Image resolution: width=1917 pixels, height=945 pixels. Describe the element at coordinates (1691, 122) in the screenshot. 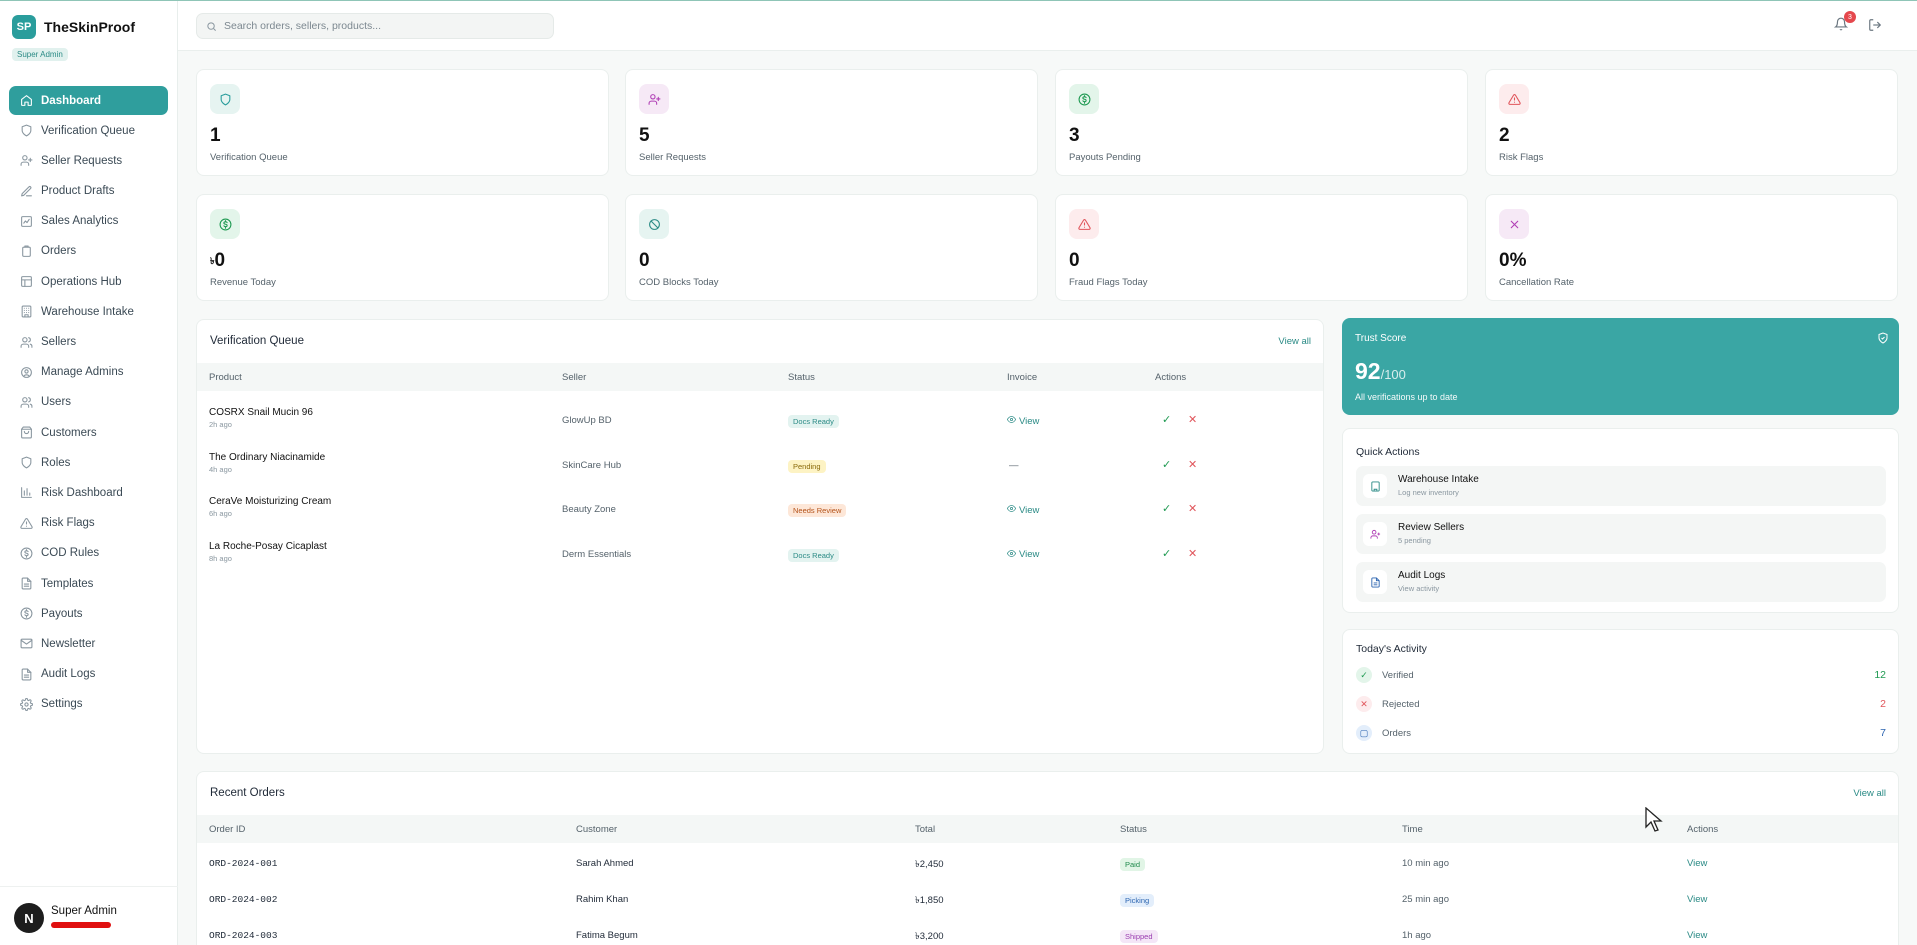

I see `stat-card-risk-flags: 2 Risk Flags` at that location.